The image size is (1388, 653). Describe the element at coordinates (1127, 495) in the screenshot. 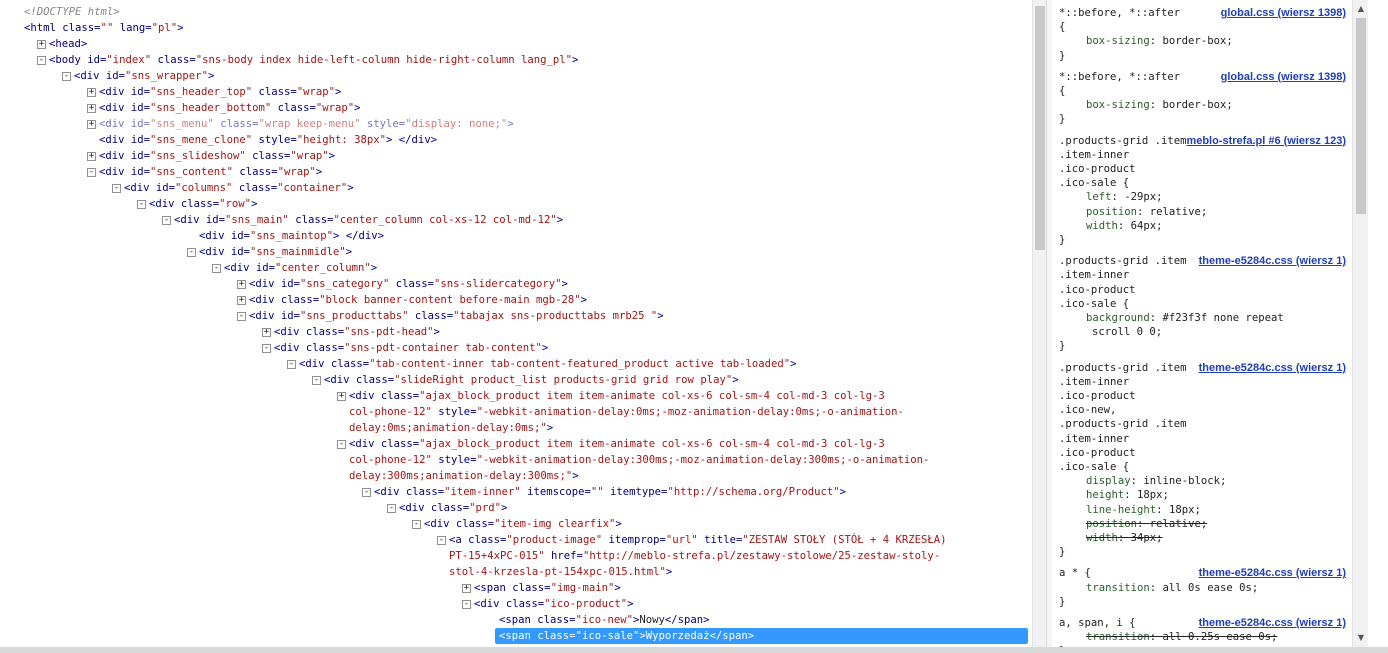

I see `css-declaration: height: 18px;` at that location.